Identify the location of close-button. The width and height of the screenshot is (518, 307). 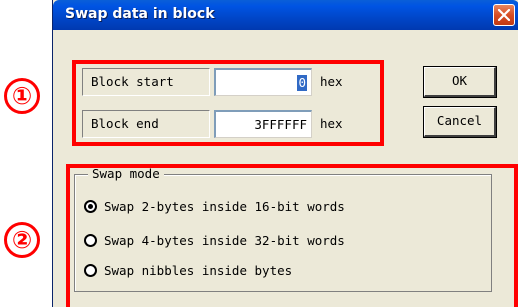
(504, 15).